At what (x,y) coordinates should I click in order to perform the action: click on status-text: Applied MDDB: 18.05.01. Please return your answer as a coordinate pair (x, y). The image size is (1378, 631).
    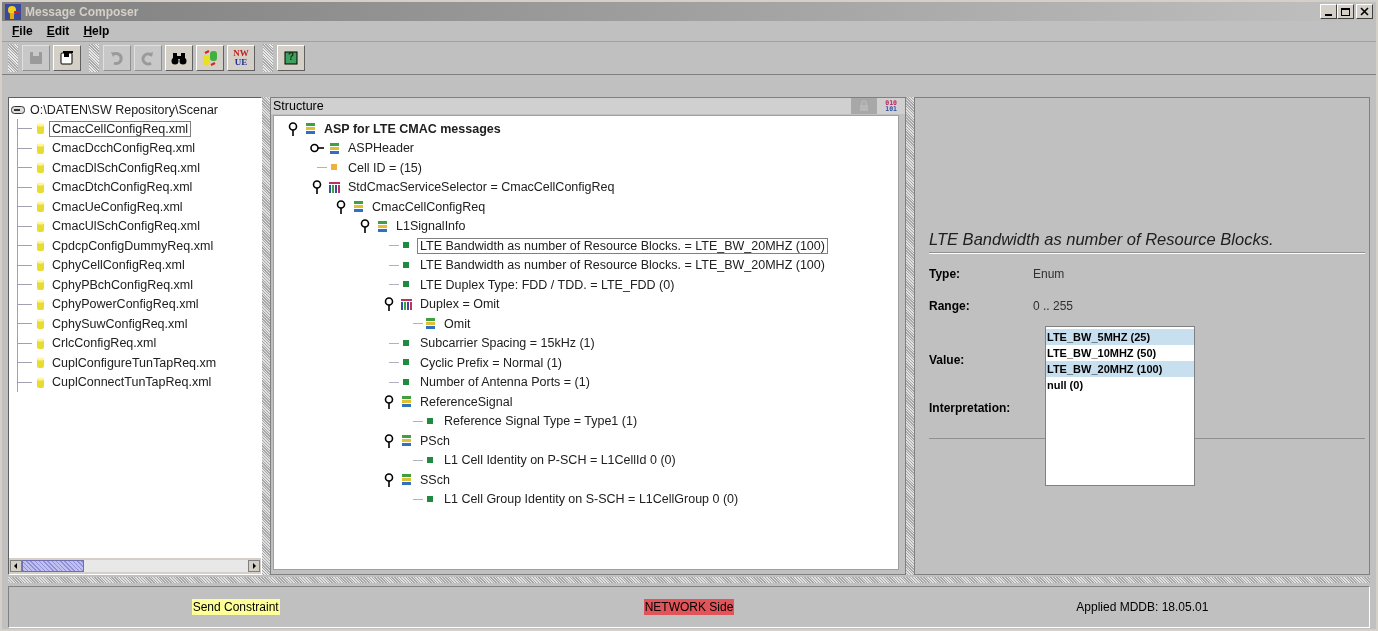
    Looking at the image, I should click on (1142, 607).